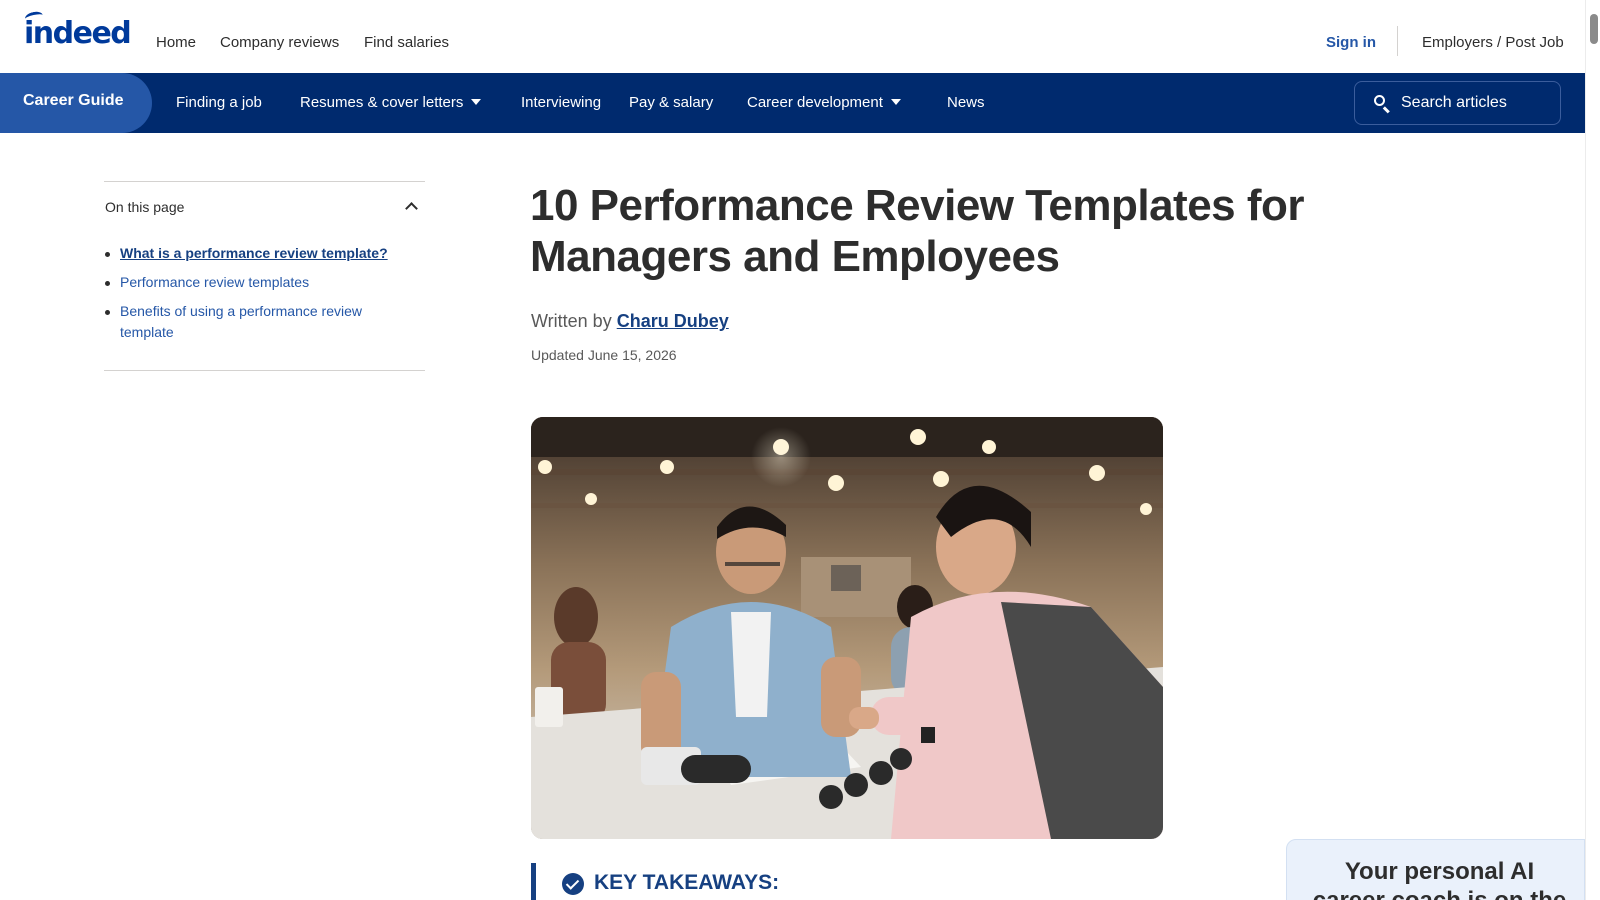  I want to click on nav-item-label: Interviewing, so click(561, 102).